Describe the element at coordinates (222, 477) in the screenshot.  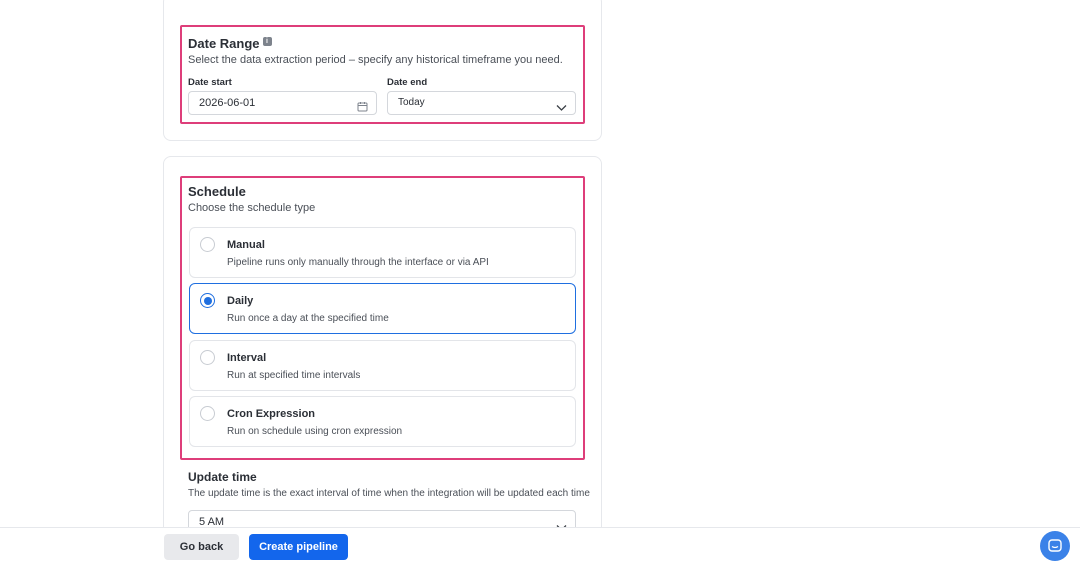
I see `update-time-title: Update time` at that location.